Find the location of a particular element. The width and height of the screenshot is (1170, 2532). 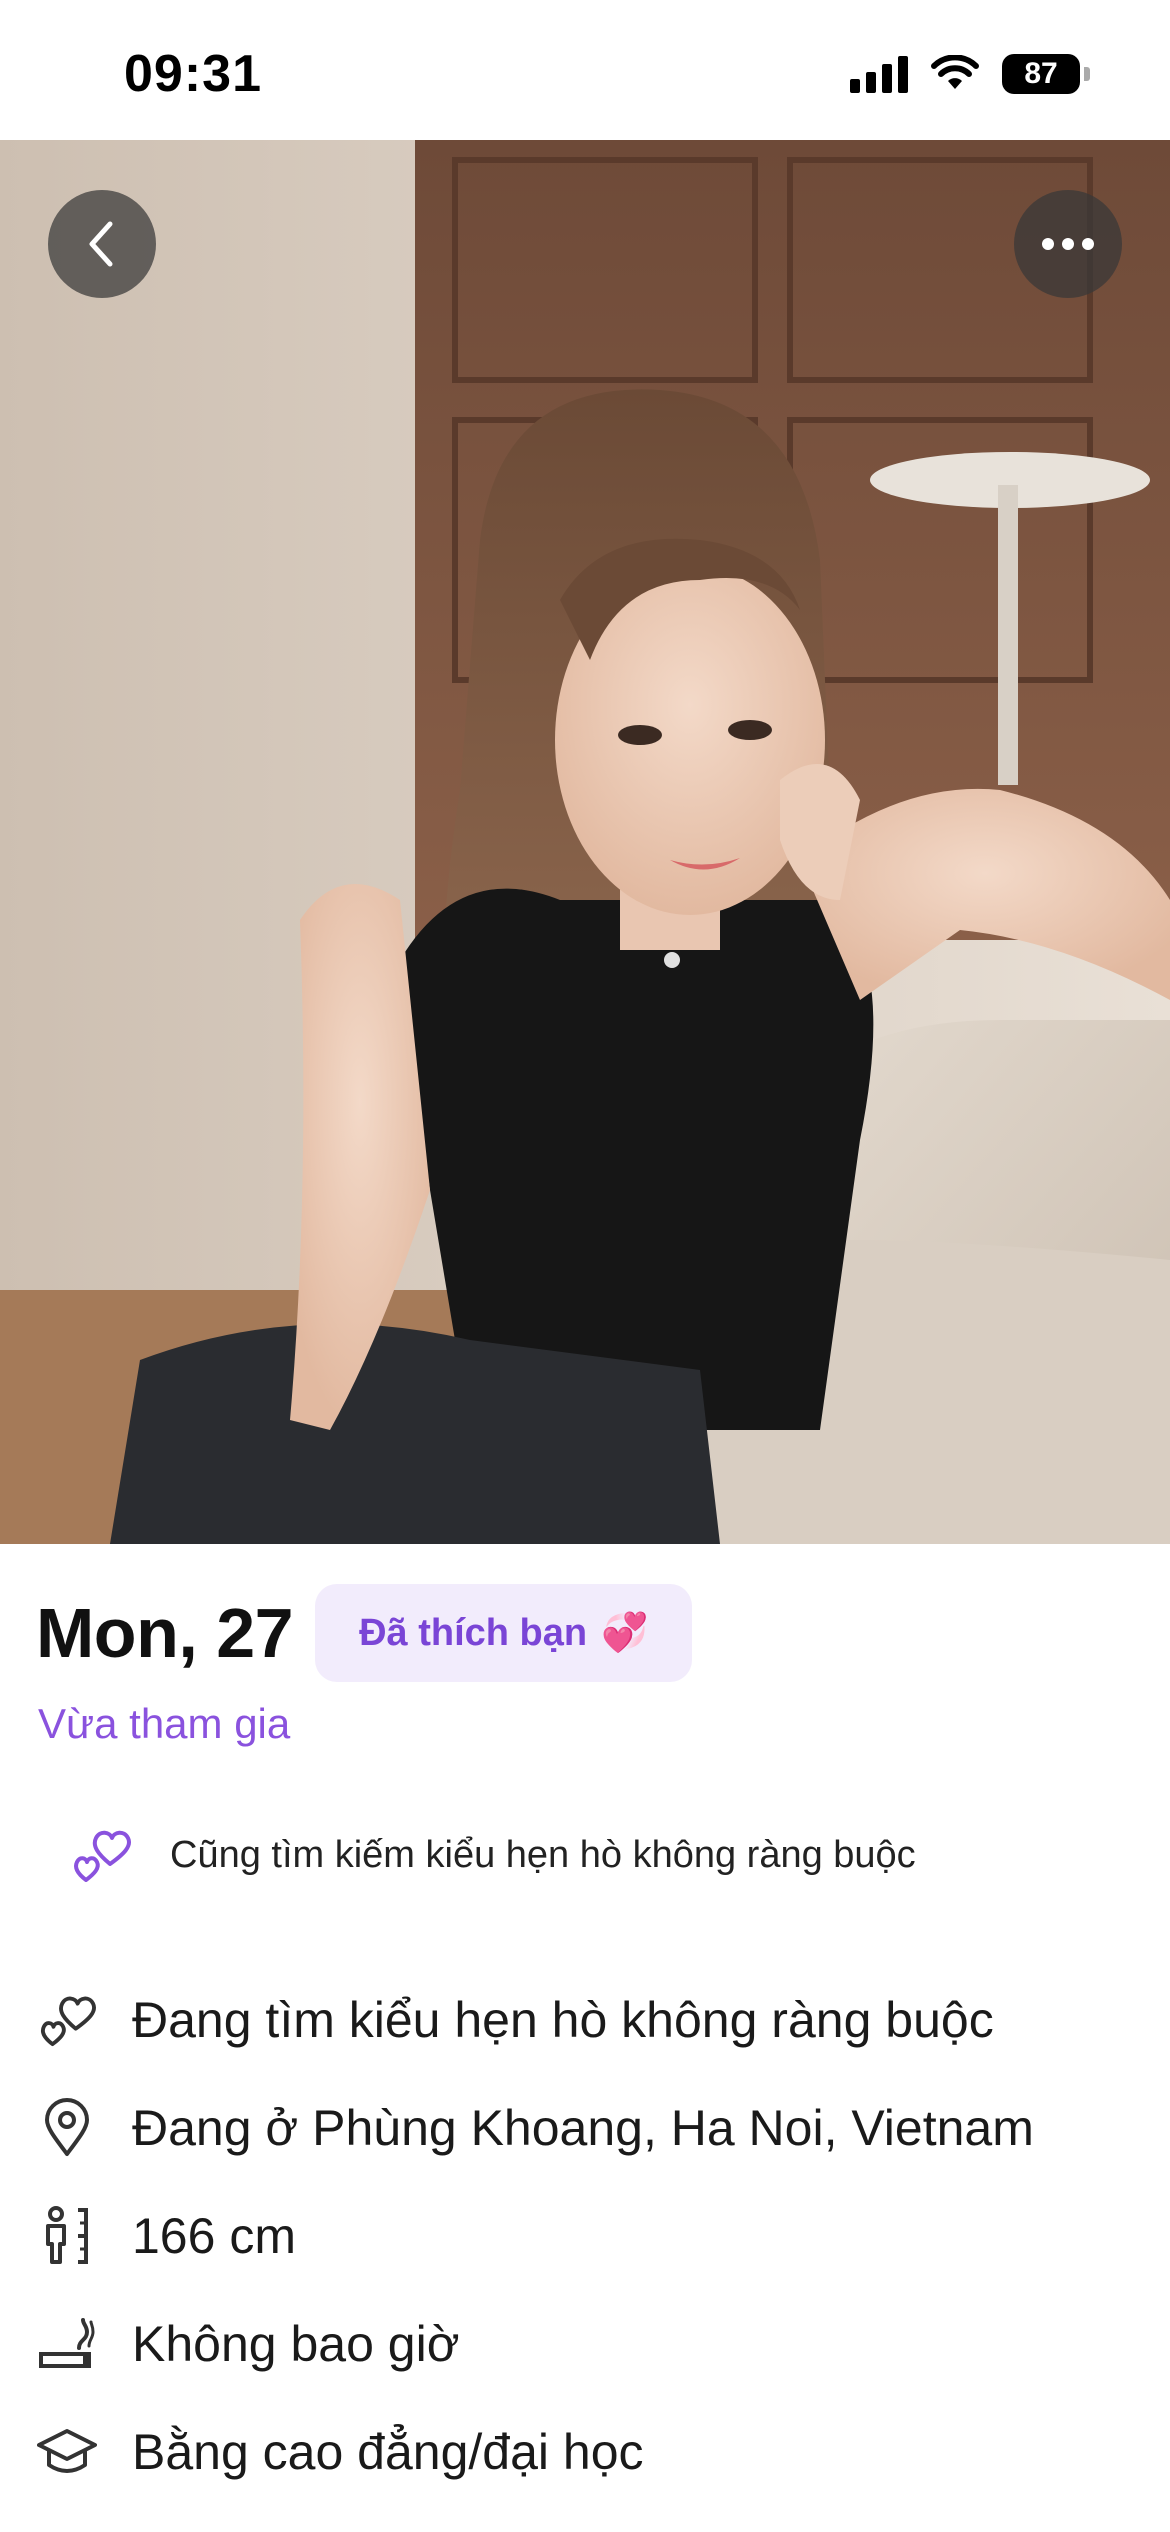

hearts-icon is located at coordinates (102, 1856).